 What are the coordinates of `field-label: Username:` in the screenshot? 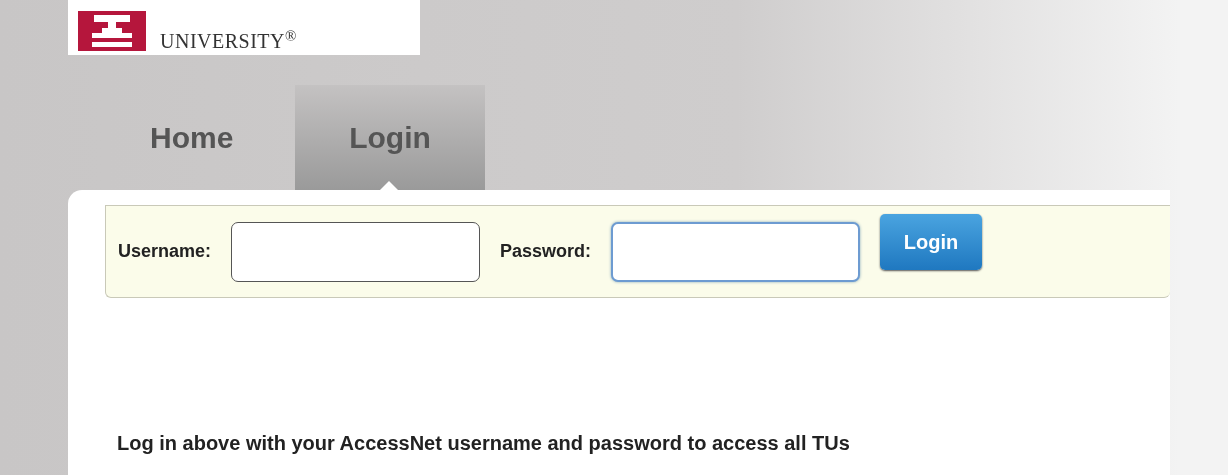 It's located at (165, 251).